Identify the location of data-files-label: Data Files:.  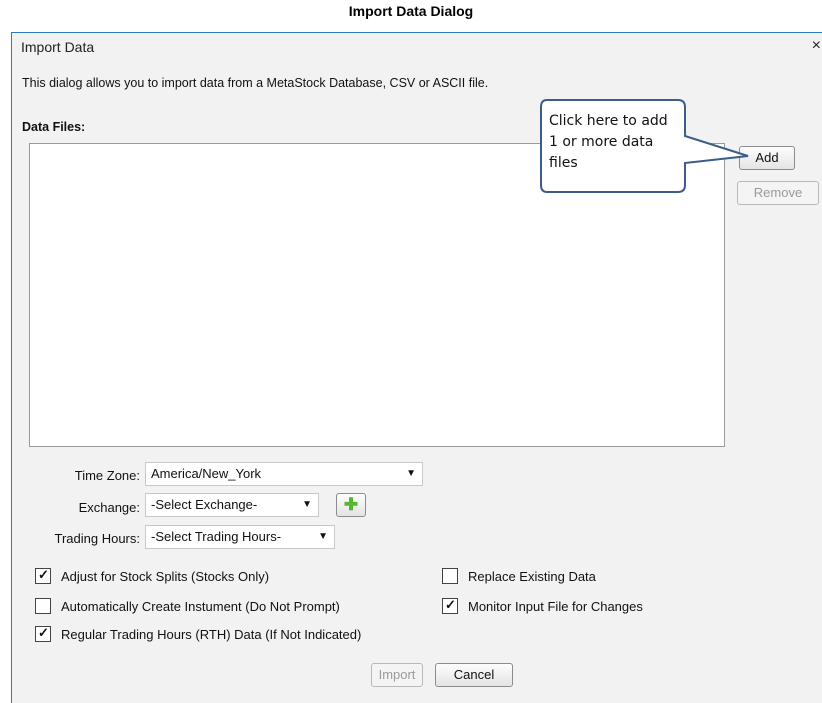
(54, 127).